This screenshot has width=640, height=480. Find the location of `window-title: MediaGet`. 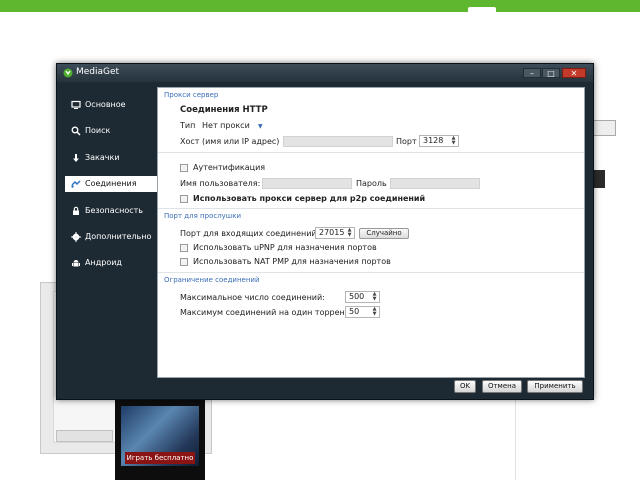

window-title: MediaGet is located at coordinates (98, 72).